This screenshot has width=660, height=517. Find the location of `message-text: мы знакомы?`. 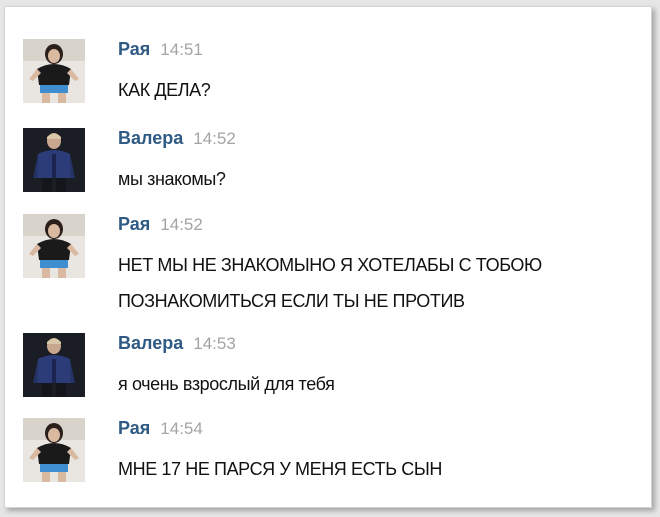

message-text: мы знакомы? is located at coordinates (378, 179).